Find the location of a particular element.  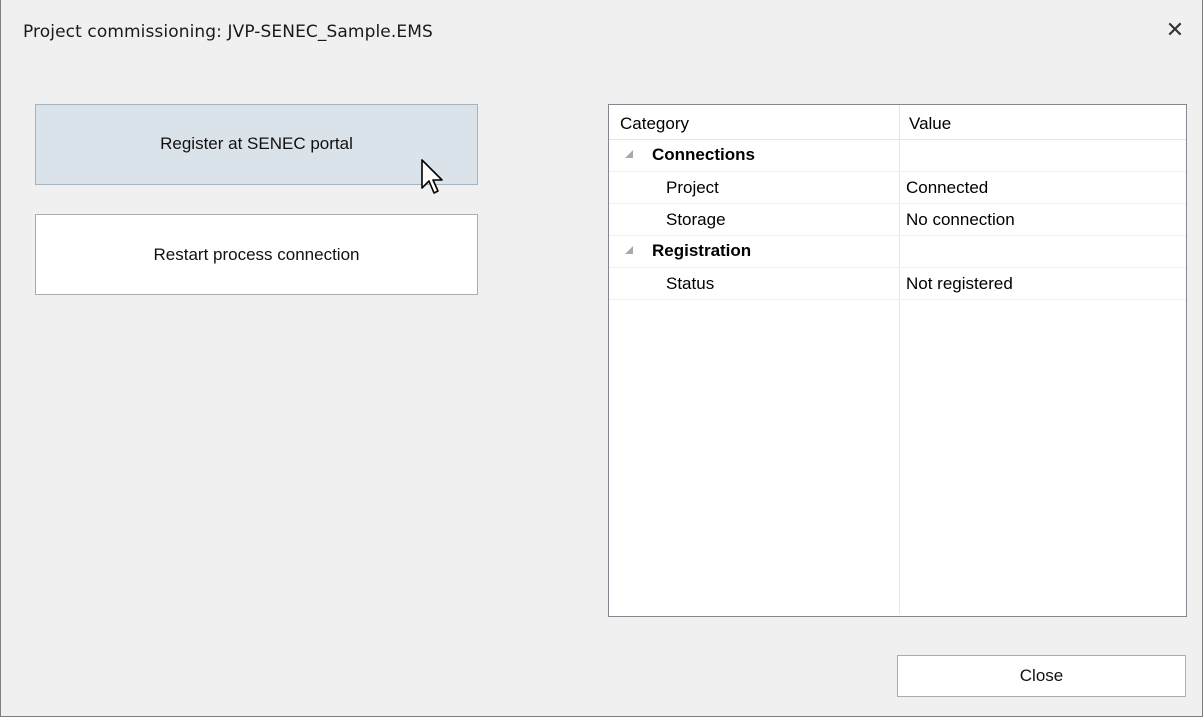

property-name: Project is located at coordinates (692, 187).